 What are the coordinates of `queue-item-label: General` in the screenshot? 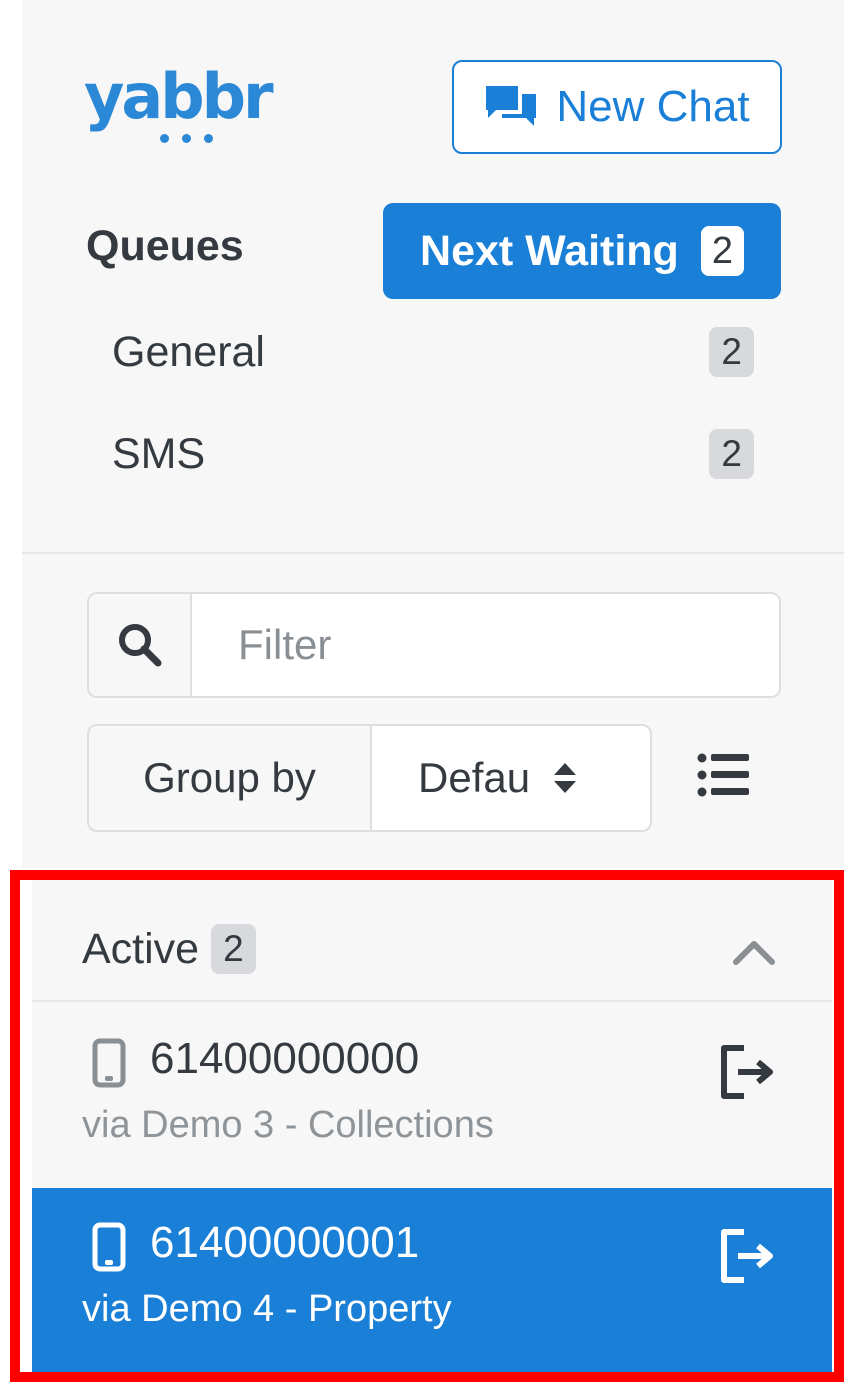 It's located at (188, 351).